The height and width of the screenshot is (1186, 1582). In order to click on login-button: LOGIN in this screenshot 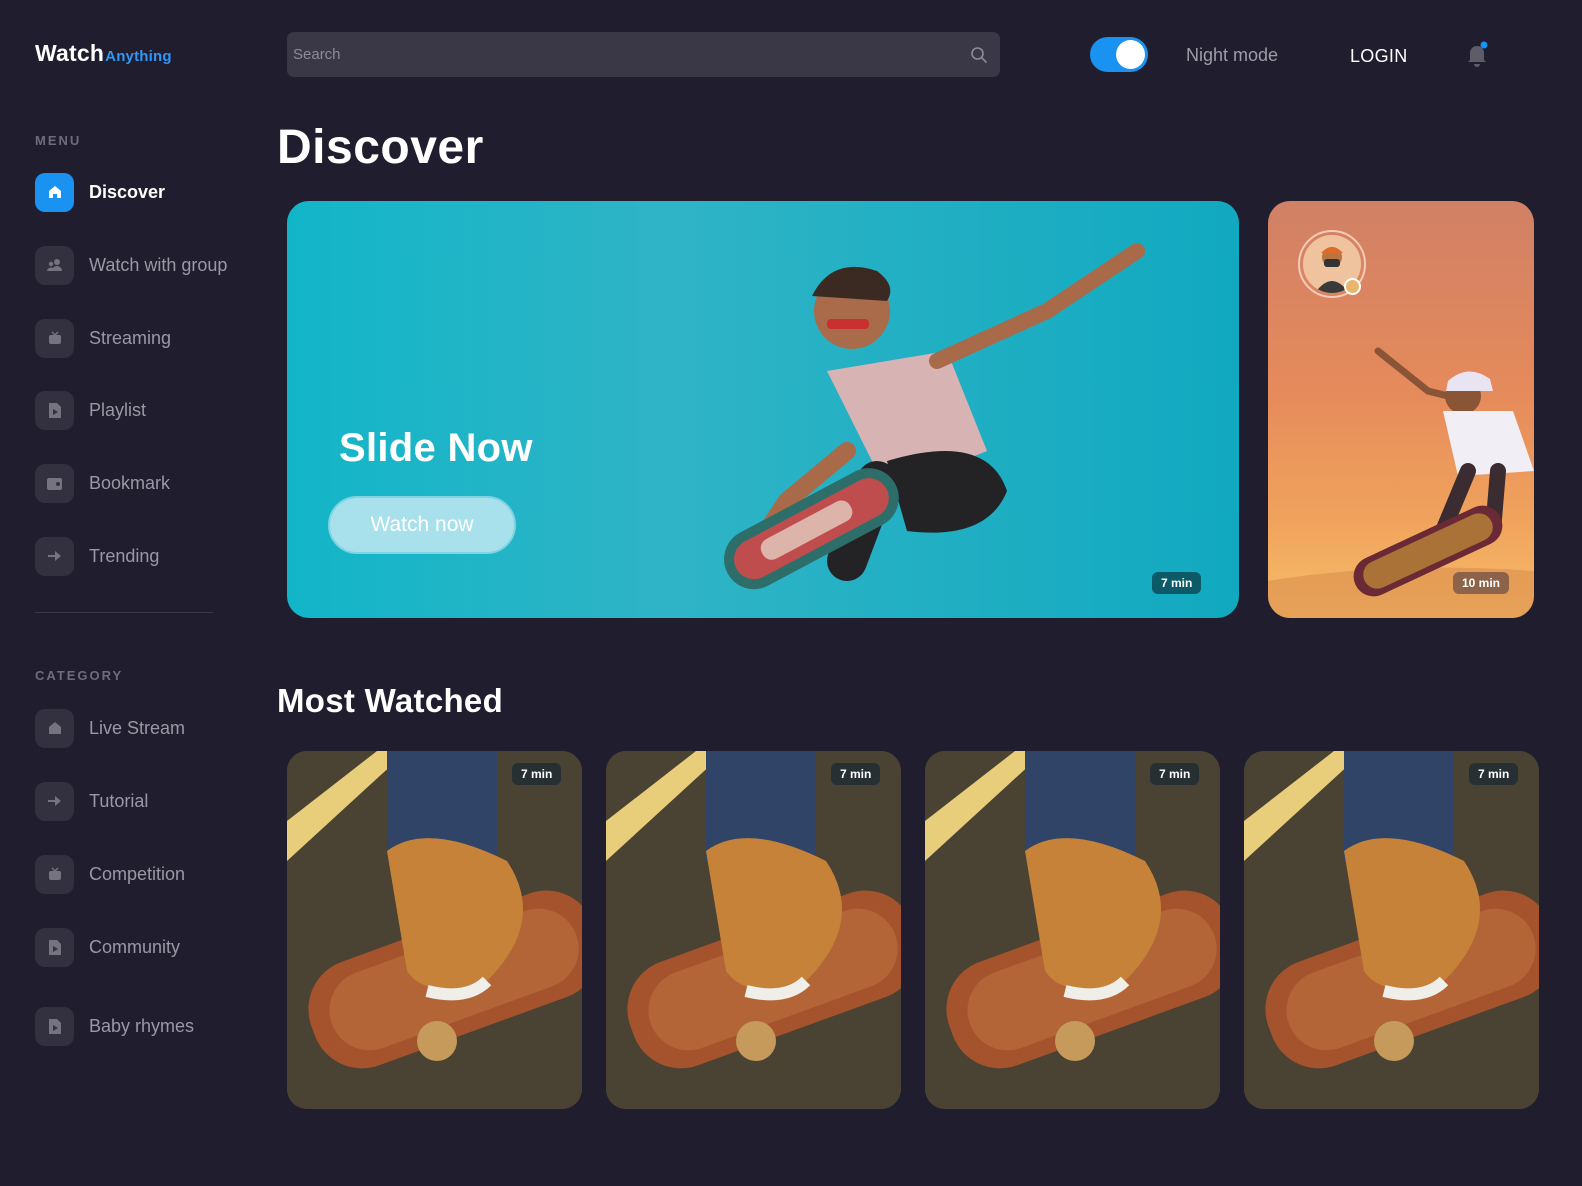, I will do `click(1379, 56)`.